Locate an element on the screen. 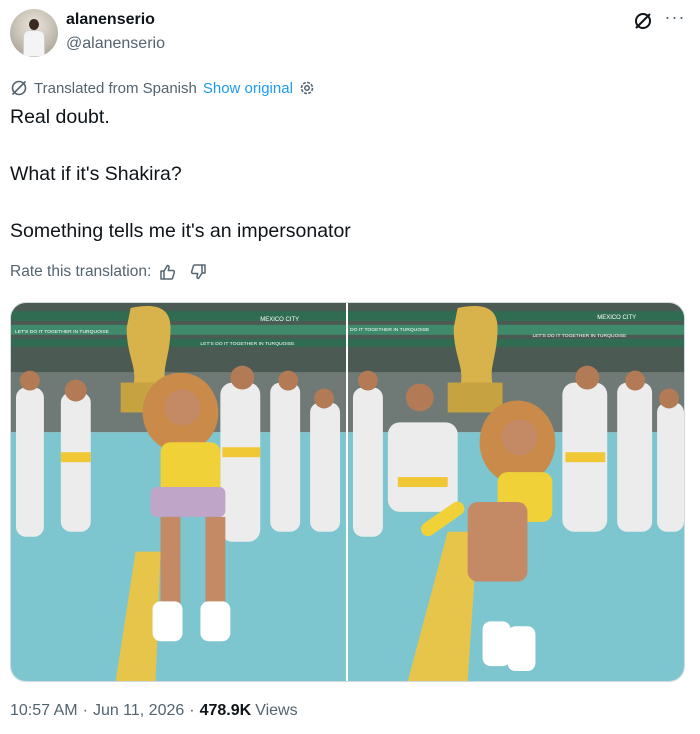 This screenshot has width=700, height=734. more-options-icon: ··· is located at coordinates (675, 17).